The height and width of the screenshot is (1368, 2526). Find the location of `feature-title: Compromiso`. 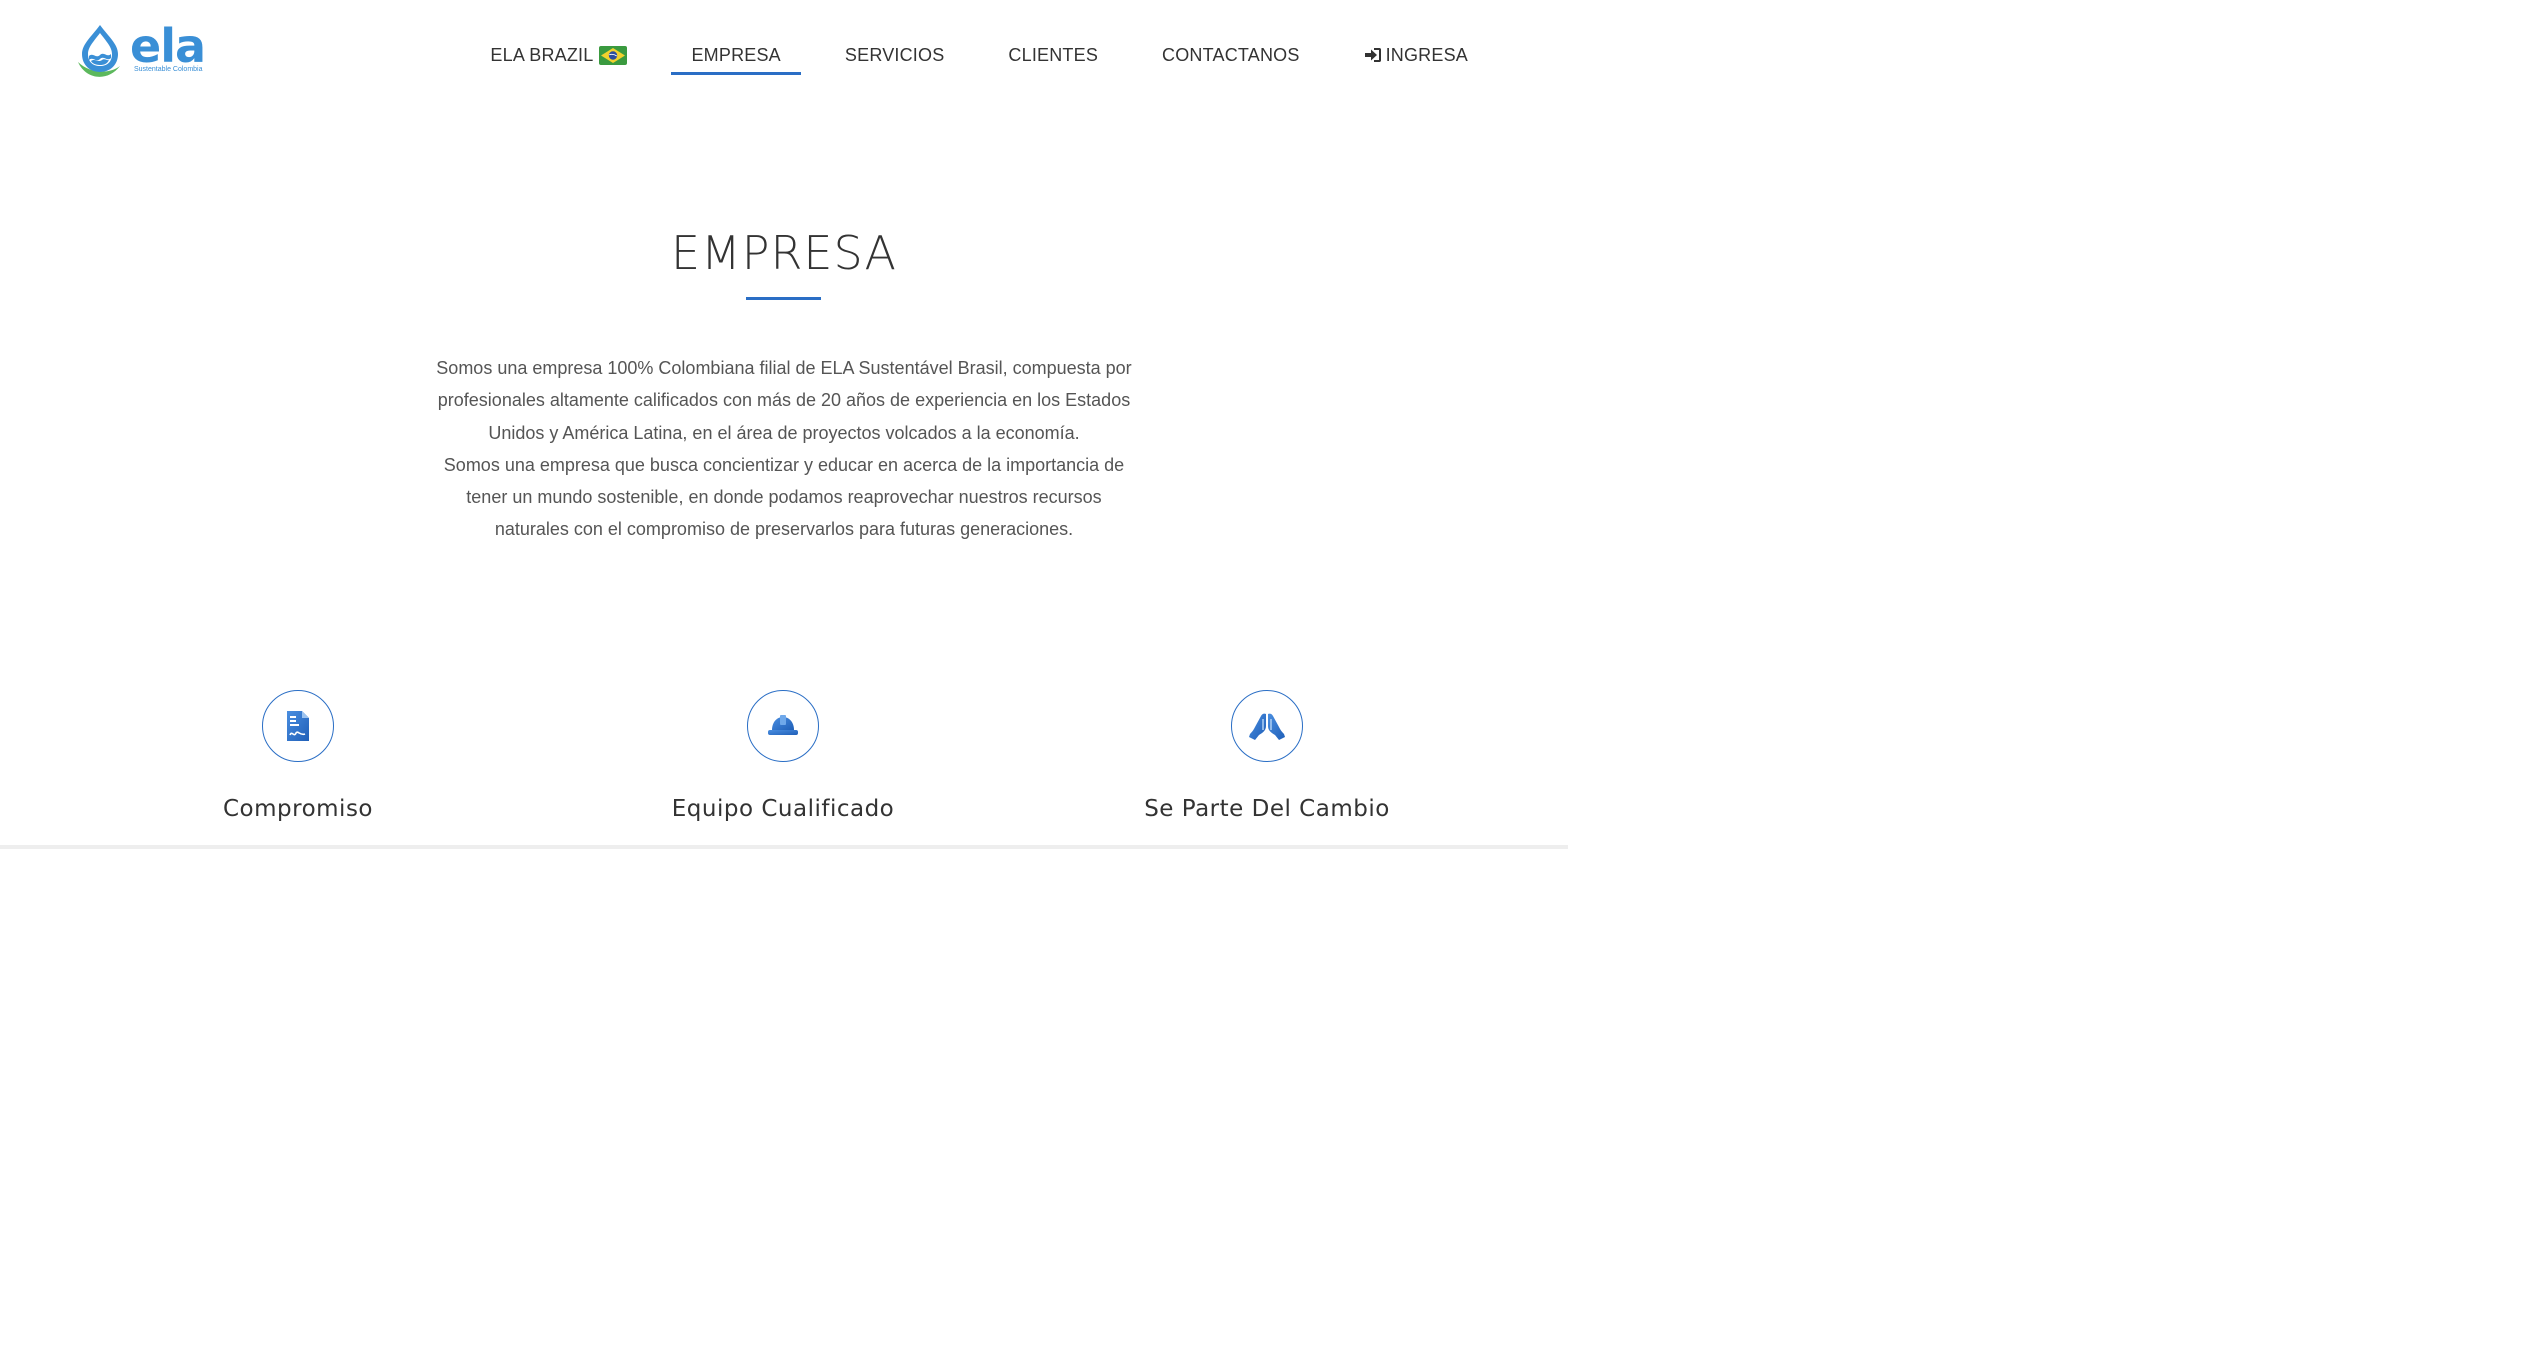

feature-title: Compromiso is located at coordinates (297, 809).